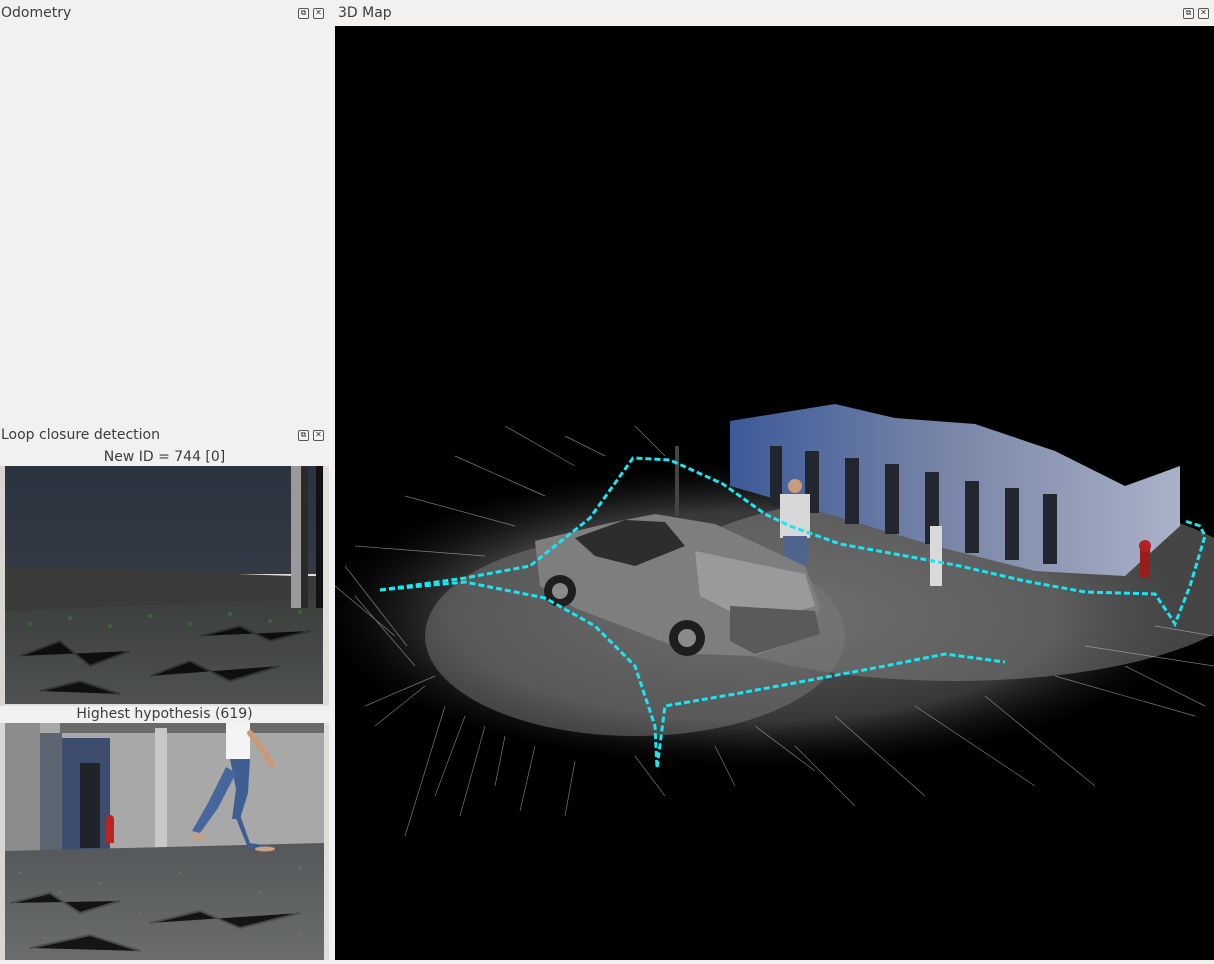 The height and width of the screenshot is (964, 1214). Describe the element at coordinates (166, 225) in the screenshot. I see `odometry-view` at that location.